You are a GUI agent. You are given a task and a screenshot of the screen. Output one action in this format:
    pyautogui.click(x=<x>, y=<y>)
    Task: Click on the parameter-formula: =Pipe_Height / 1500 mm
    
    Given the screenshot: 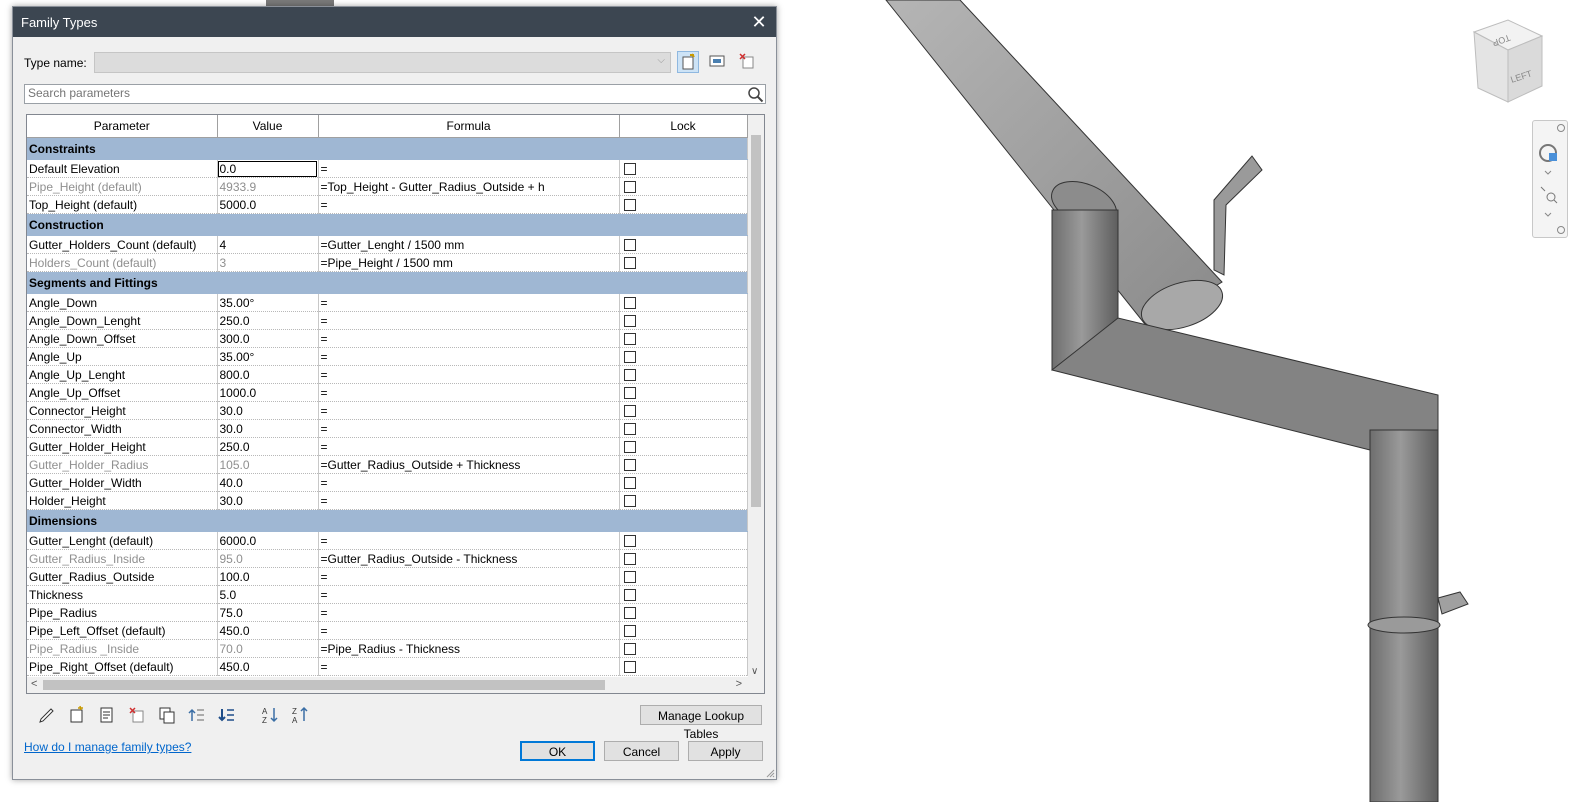 What is the action you would take?
    pyautogui.click(x=469, y=262)
    